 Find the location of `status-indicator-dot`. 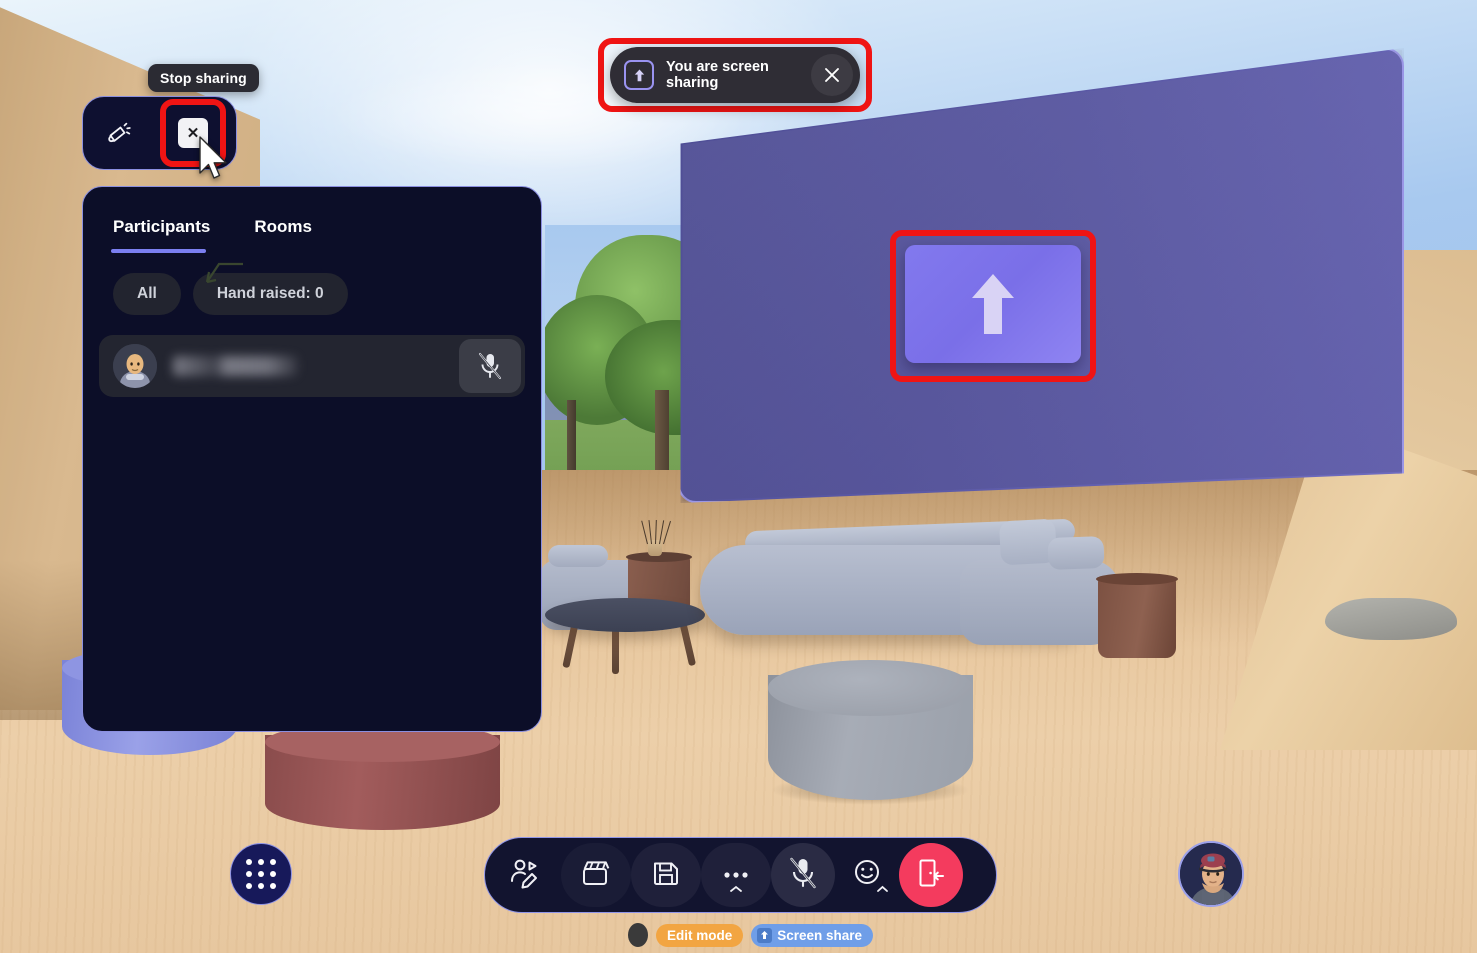

status-indicator-dot is located at coordinates (638, 935).